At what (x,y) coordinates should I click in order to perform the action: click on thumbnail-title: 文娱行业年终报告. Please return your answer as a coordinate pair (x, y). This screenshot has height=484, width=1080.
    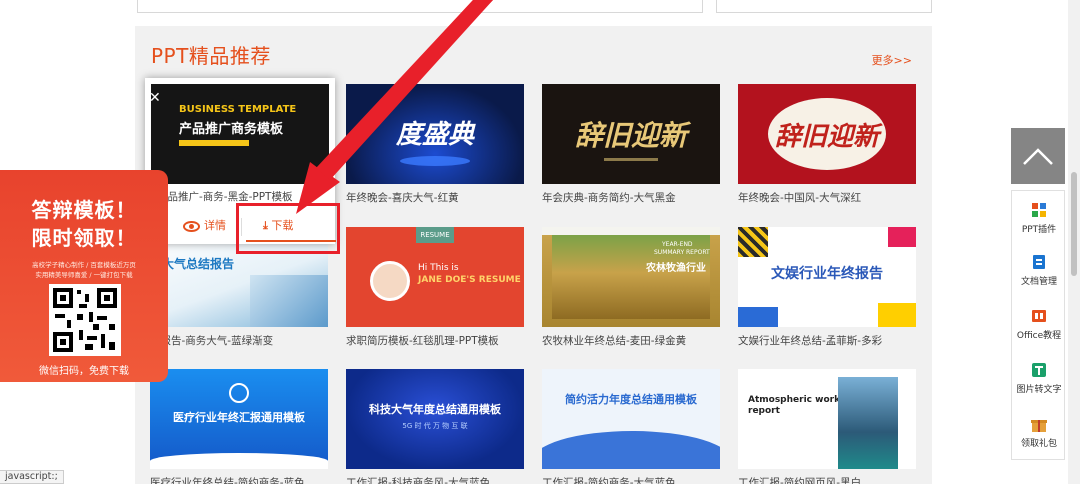
    Looking at the image, I should click on (827, 274).